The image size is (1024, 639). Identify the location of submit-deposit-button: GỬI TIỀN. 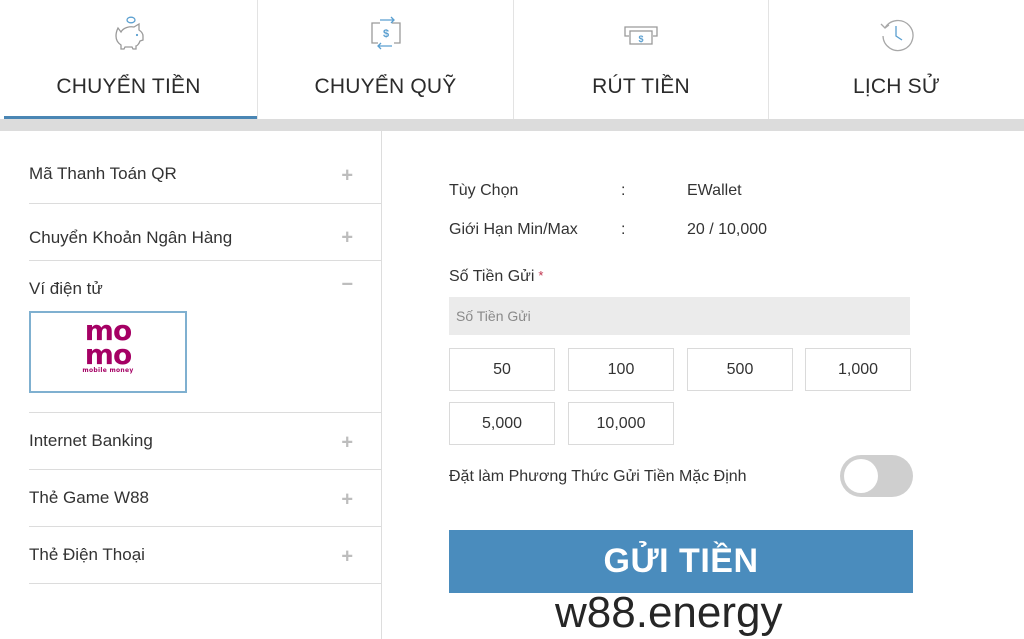
(681, 561).